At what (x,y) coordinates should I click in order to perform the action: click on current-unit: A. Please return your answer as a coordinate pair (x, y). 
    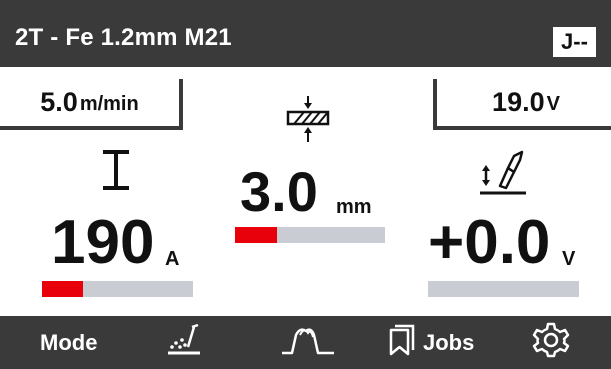
    Looking at the image, I should click on (172, 259).